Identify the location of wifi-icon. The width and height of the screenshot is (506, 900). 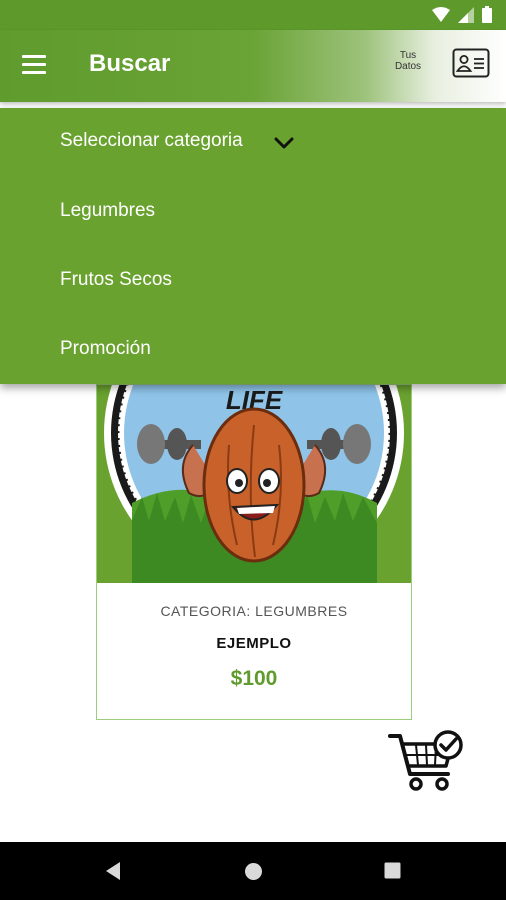
(441, 14).